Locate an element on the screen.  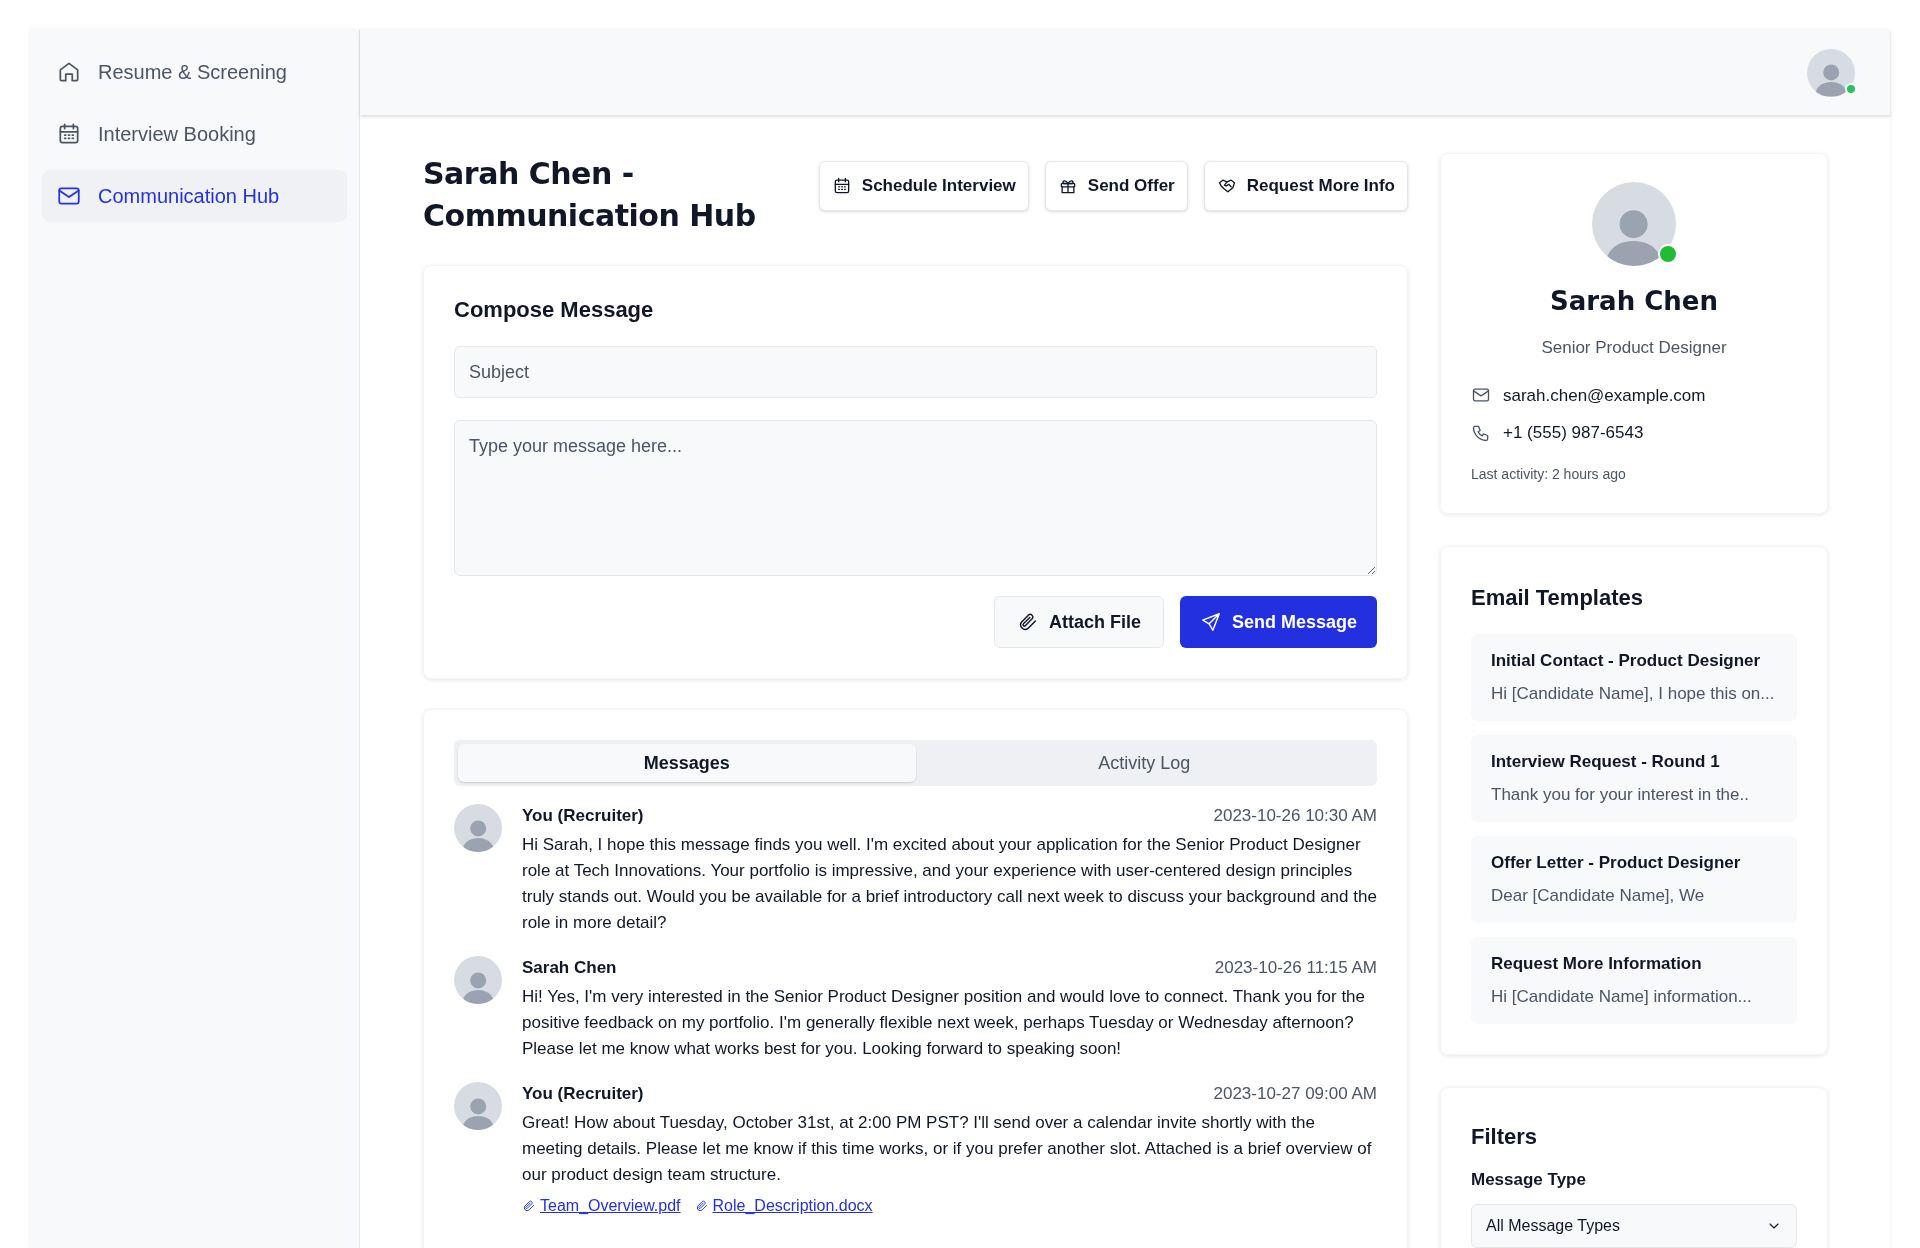
action-button: Schedule Interview is located at coordinates (923, 186).